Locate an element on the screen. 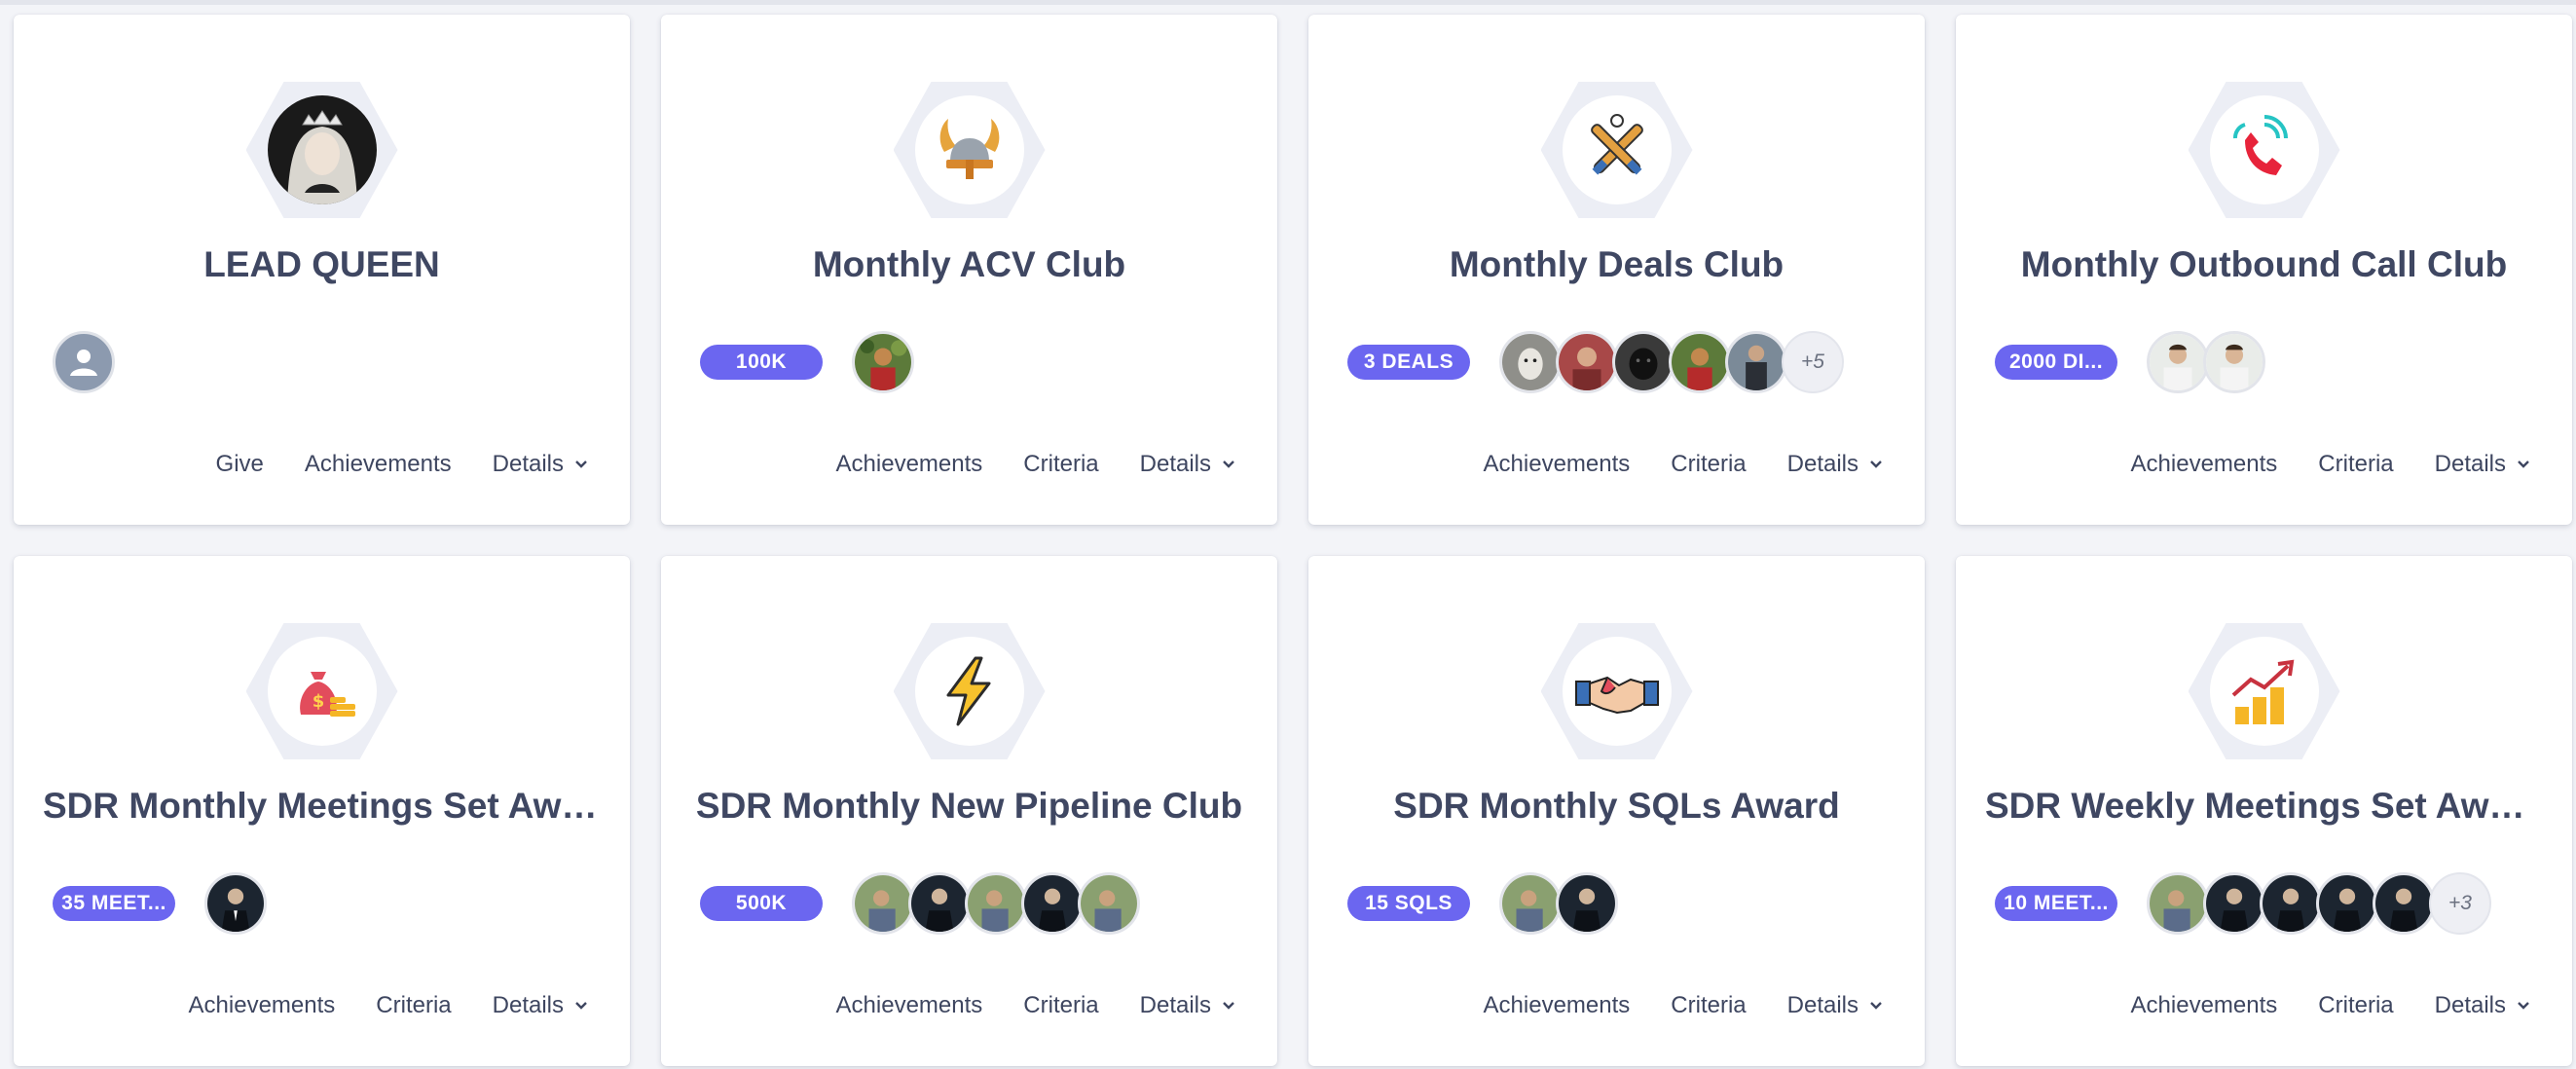 This screenshot has height=1069, width=2576. give-button: Give is located at coordinates (240, 464).